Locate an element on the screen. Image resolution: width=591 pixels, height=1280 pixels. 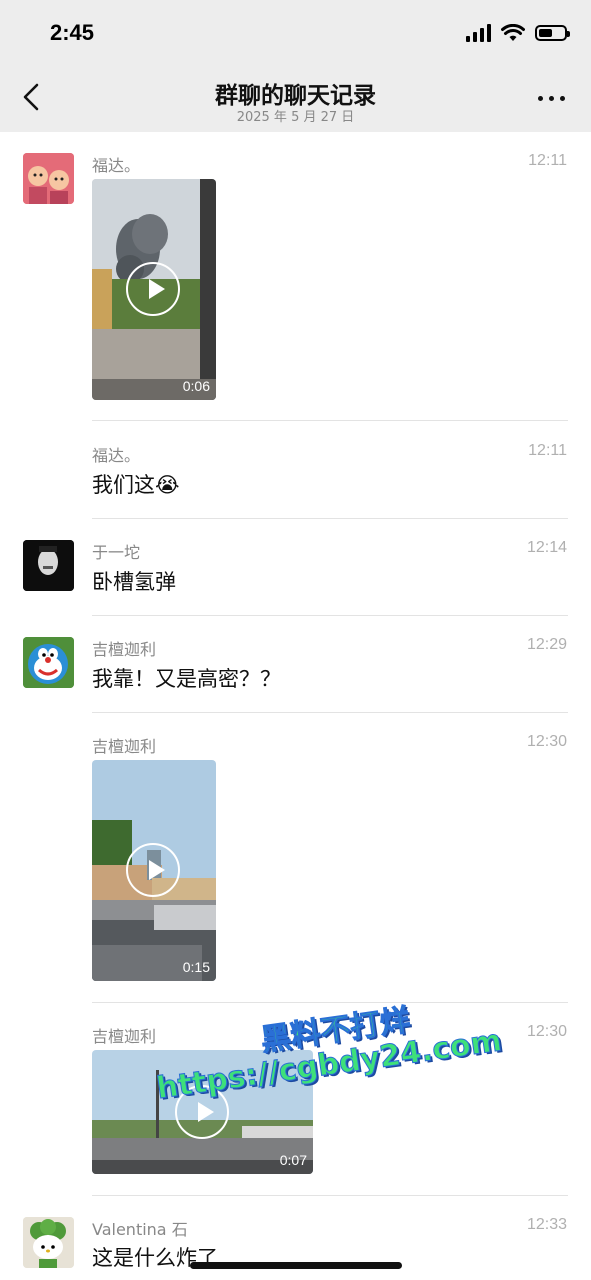
message-time: 12:33 is located at coordinates (546, 1224).